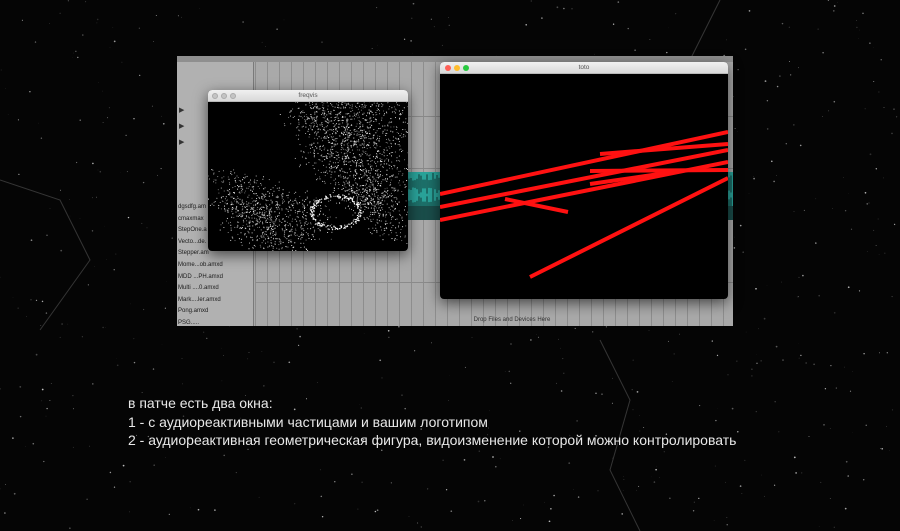 The width and height of the screenshot is (900, 531). I want to click on file-list-item: Multi ....0.amxd, so click(215, 289).